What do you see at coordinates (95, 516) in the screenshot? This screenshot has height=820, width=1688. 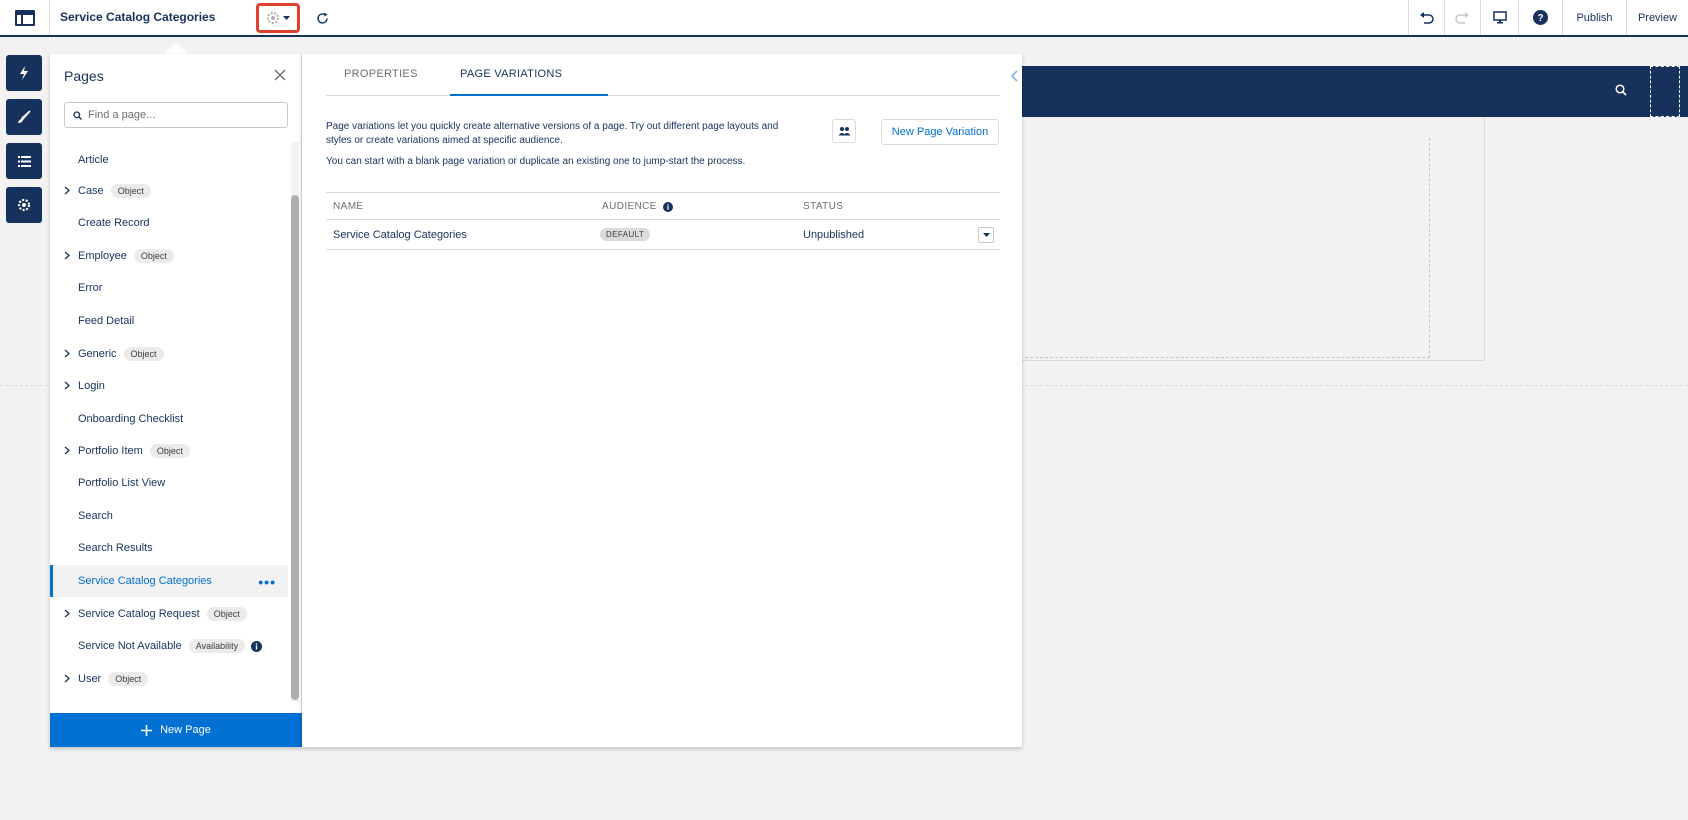 I see `page-item-label: Search` at bounding box center [95, 516].